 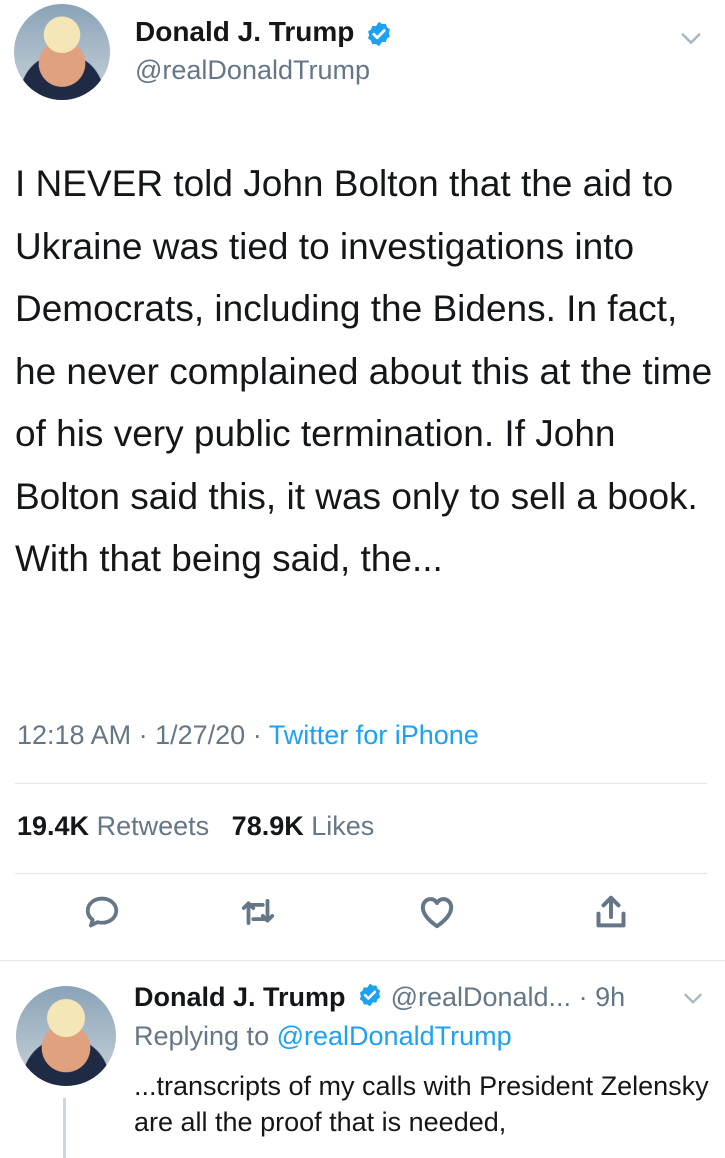 I want to click on retweets-count: 19.4K, so click(x=53, y=826).